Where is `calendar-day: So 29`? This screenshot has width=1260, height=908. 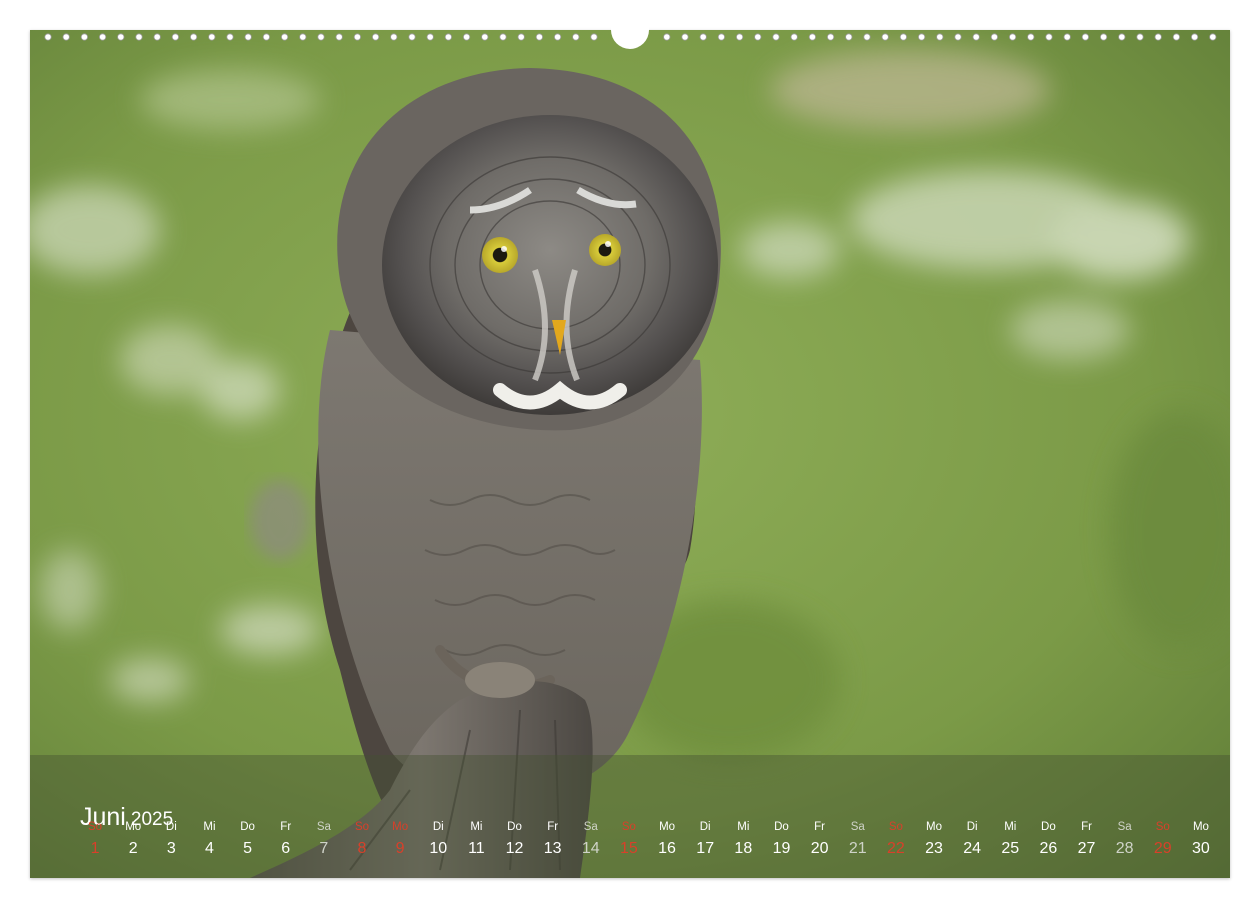
calendar-day: So 29 is located at coordinates (1163, 840).